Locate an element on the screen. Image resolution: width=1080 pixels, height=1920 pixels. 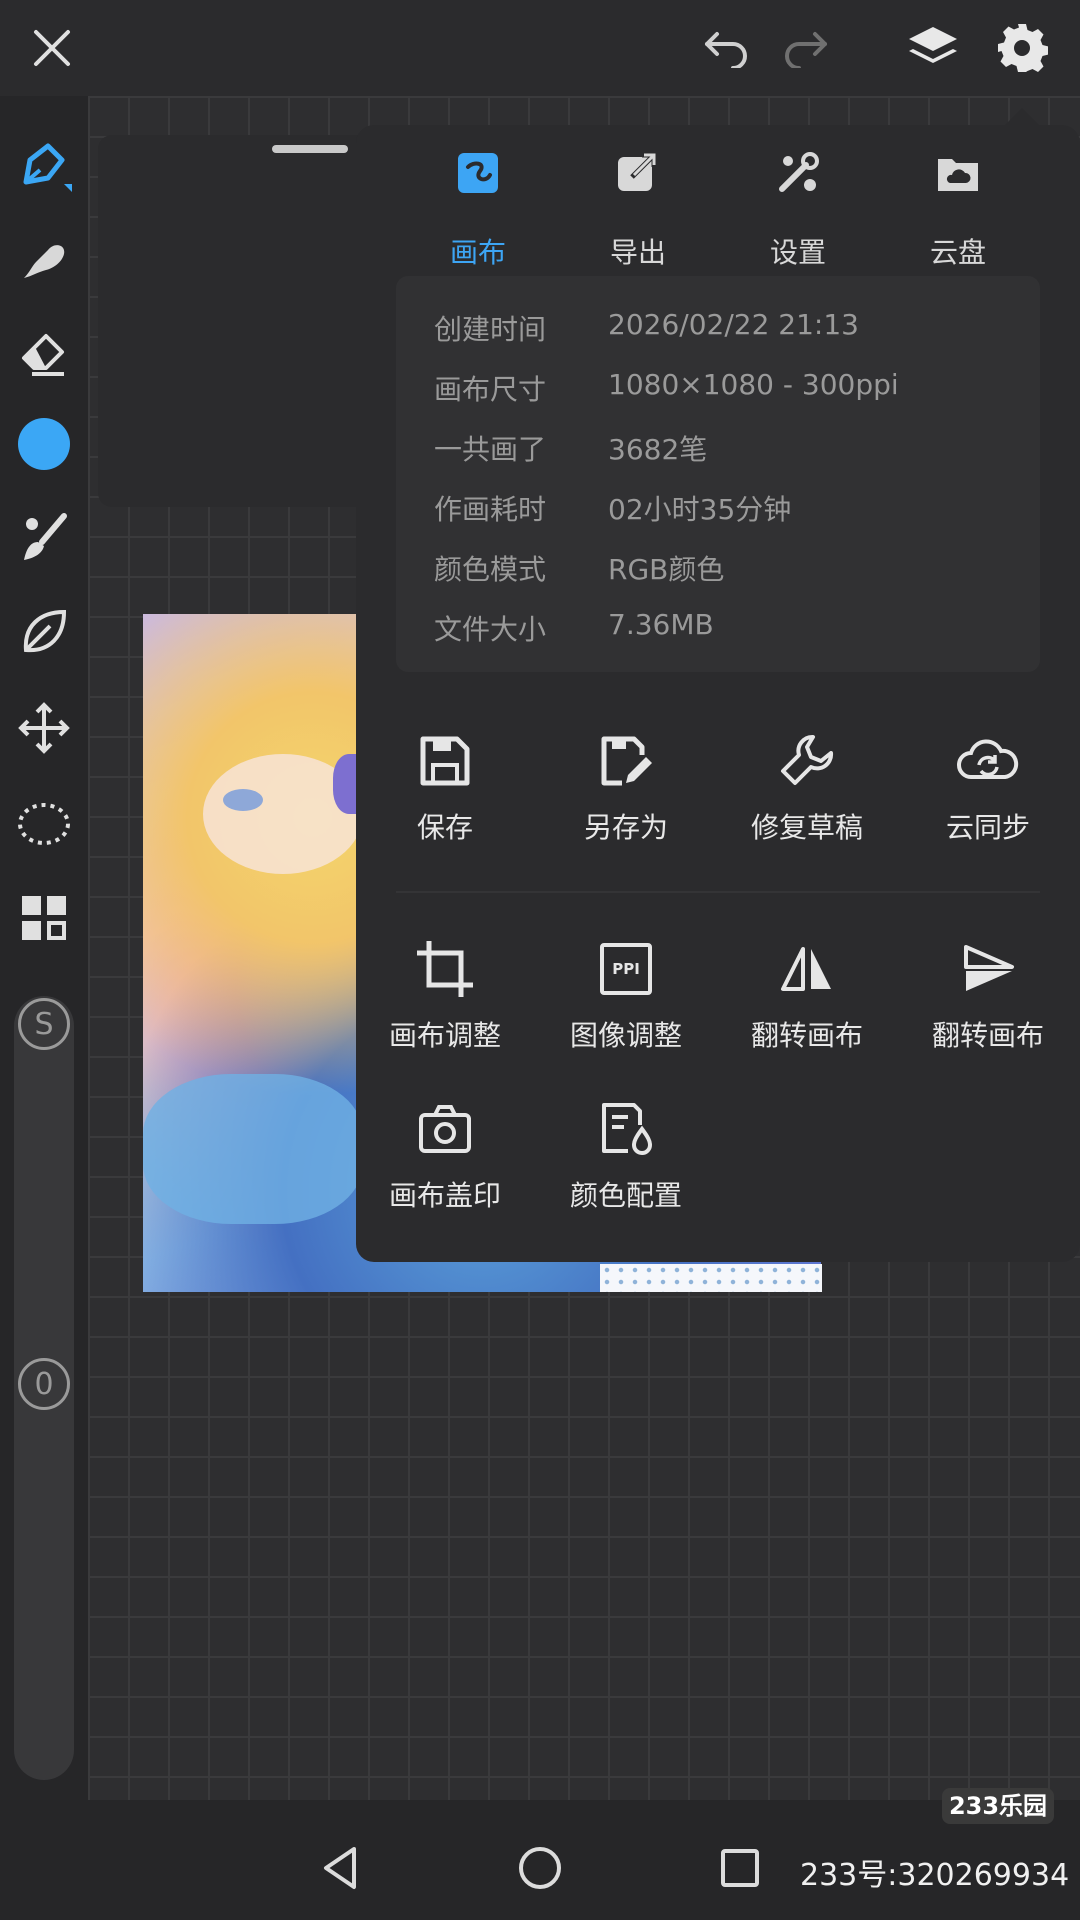
tab-canvas: 画布 is located at coordinates (478, 209).